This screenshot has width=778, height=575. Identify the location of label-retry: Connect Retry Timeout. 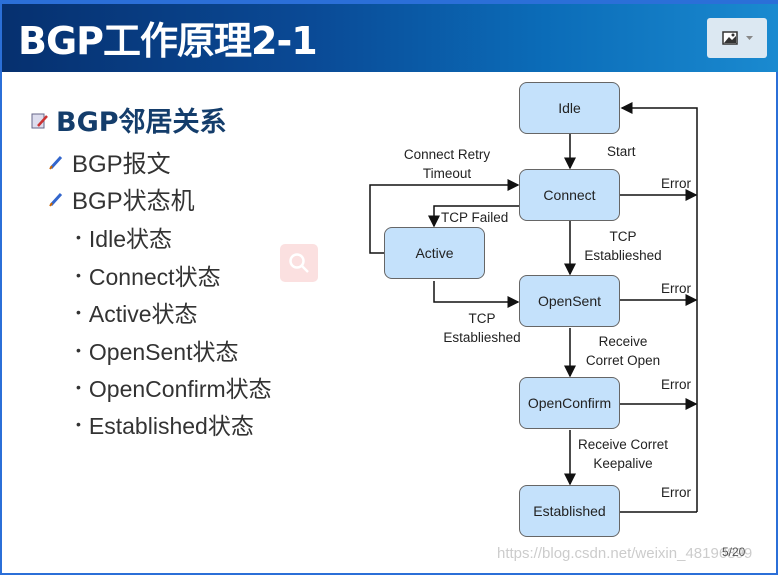
(447, 164).